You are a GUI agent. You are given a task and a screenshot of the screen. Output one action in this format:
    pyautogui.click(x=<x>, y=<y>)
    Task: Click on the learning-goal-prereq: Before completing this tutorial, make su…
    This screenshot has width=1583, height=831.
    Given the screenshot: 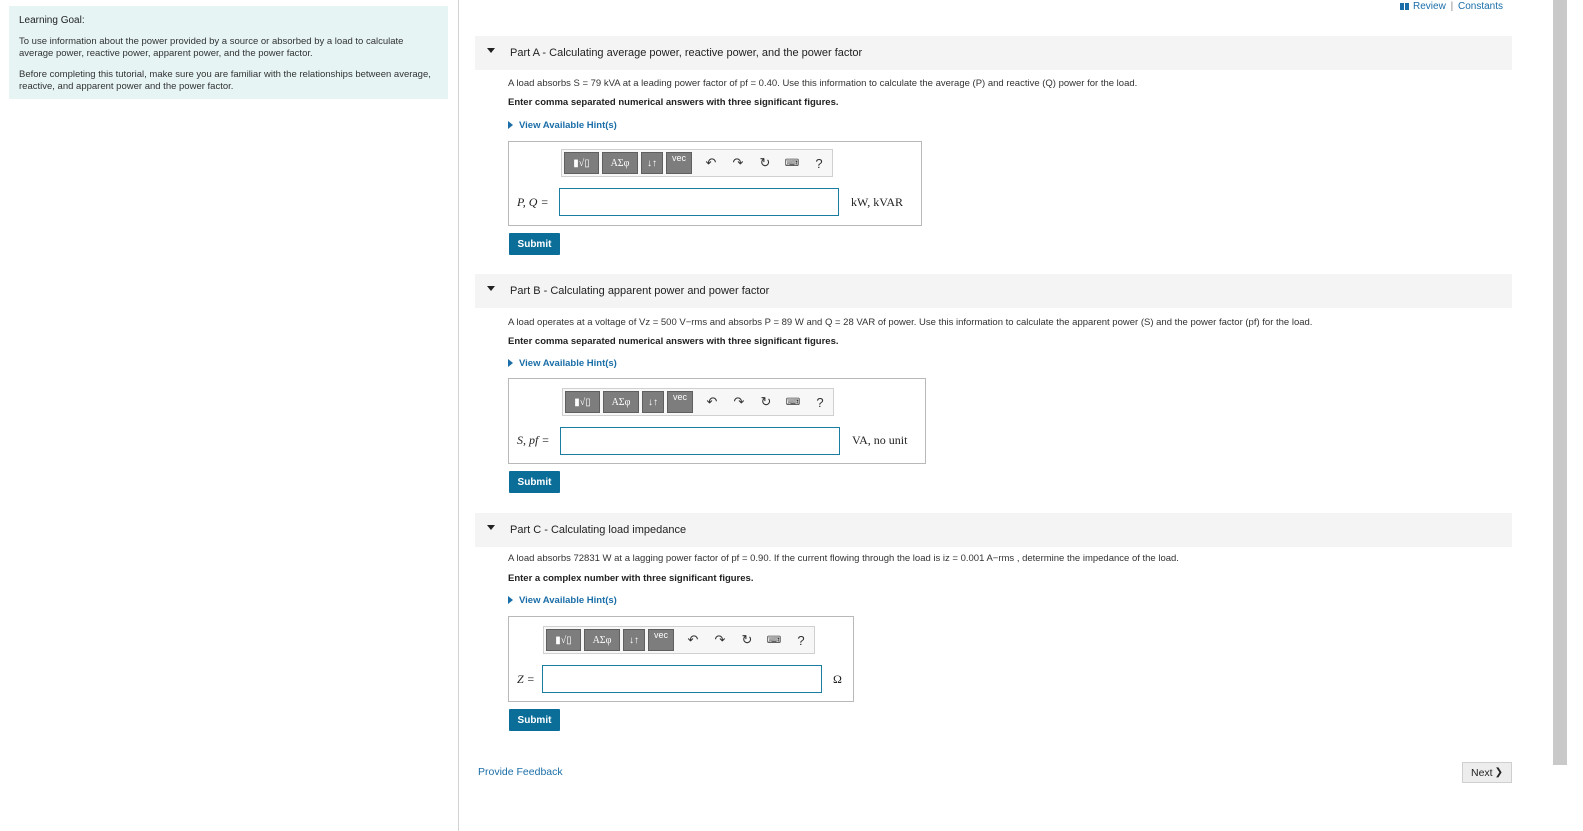 What is the action you would take?
    pyautogui.click(x=225, y=80)
    